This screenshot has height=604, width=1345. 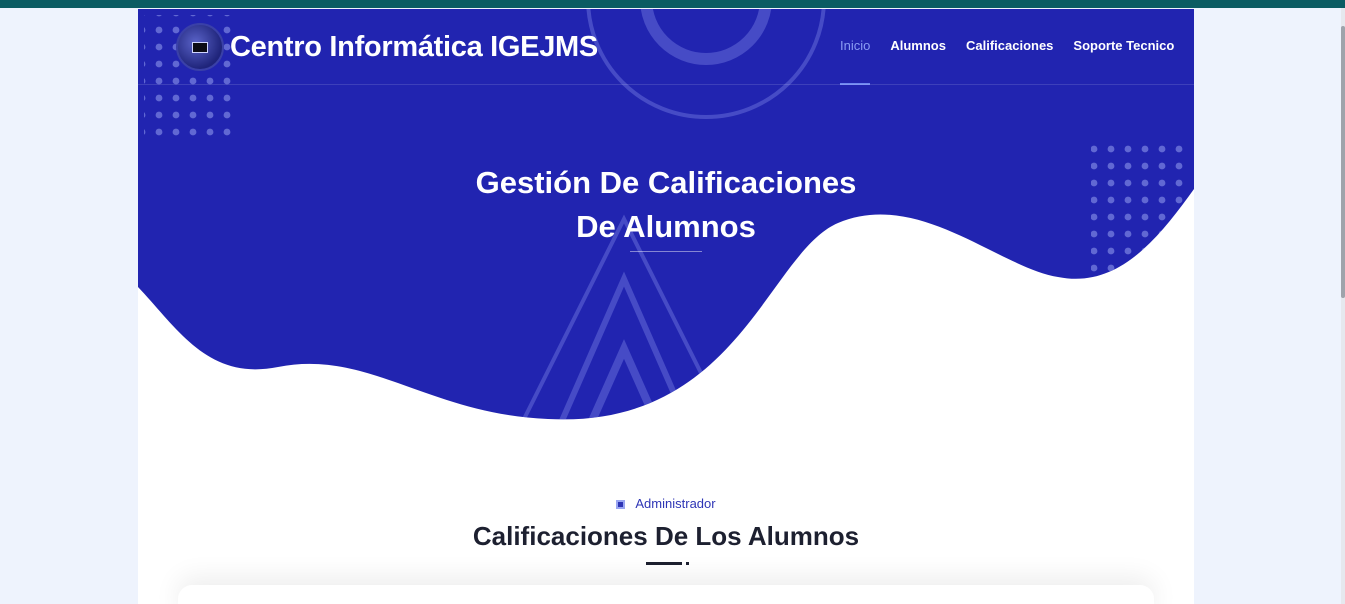 I want to click on nav-item-alumnos: Alumnos, so click(x=918, y=61).